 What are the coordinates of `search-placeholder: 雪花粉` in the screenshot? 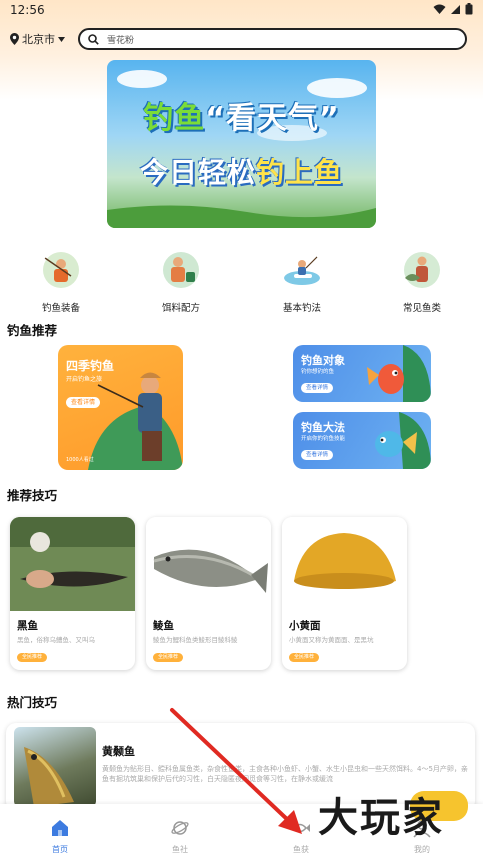 It's located at (121, 40).